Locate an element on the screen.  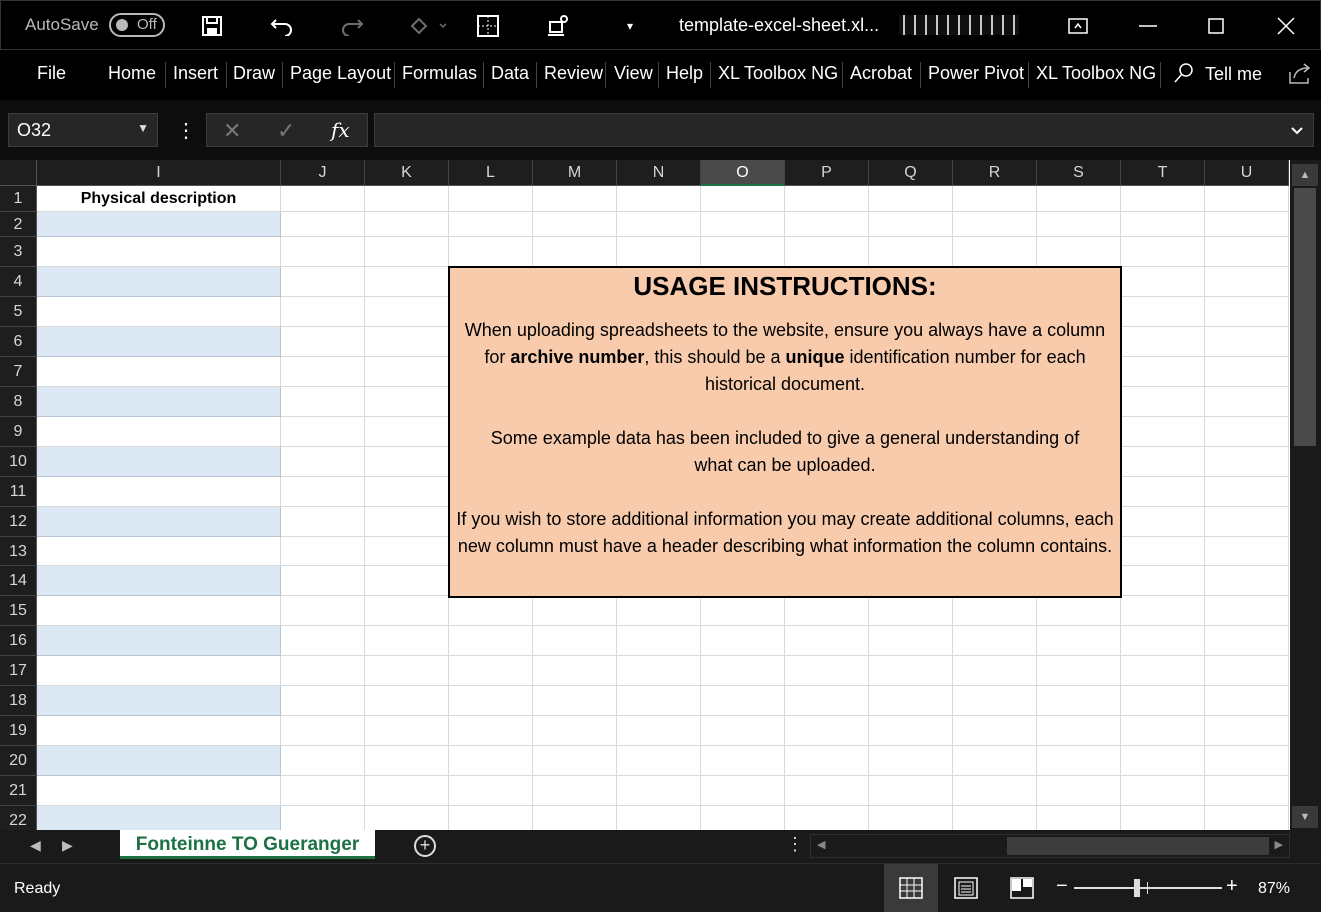
cell-o2 is located at coordinates (743, 224).